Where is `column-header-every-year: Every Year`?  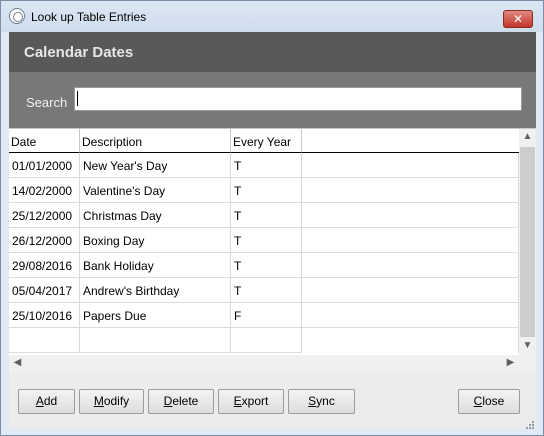
column-header-every-year: Every Year is located at coordinates (266, 141).